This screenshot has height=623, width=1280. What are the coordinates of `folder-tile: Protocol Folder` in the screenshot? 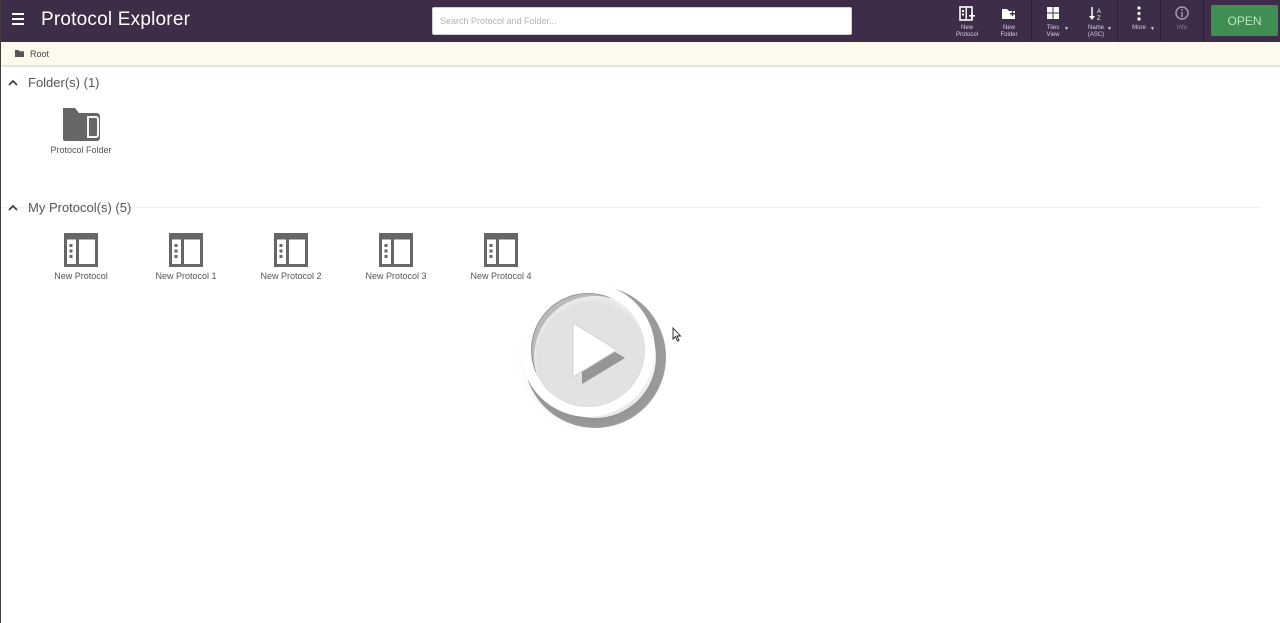 It's located at (81, 131).